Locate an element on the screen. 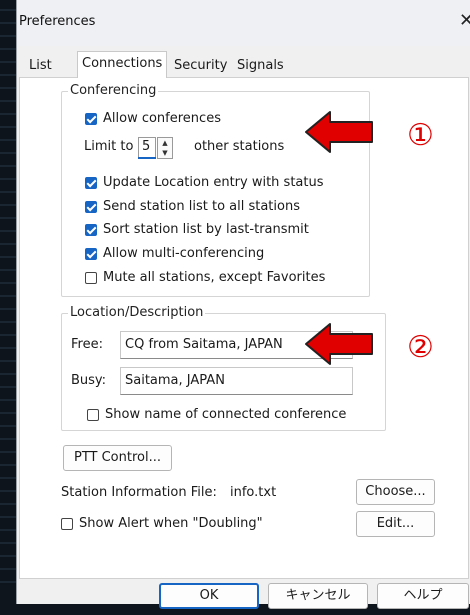 This screenshot has height=615, width=470. allow-conferences-checkbox: Allow conferences is located at coordinates (153, 118).